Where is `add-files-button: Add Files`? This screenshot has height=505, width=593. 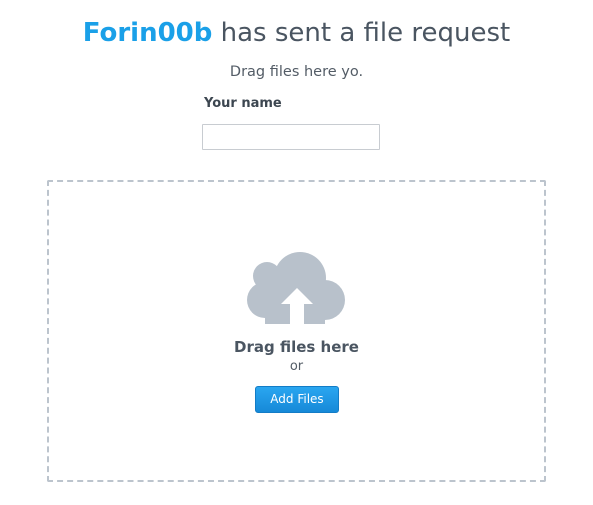
add-files-button: Add Files is located at coordinates (297, 399).